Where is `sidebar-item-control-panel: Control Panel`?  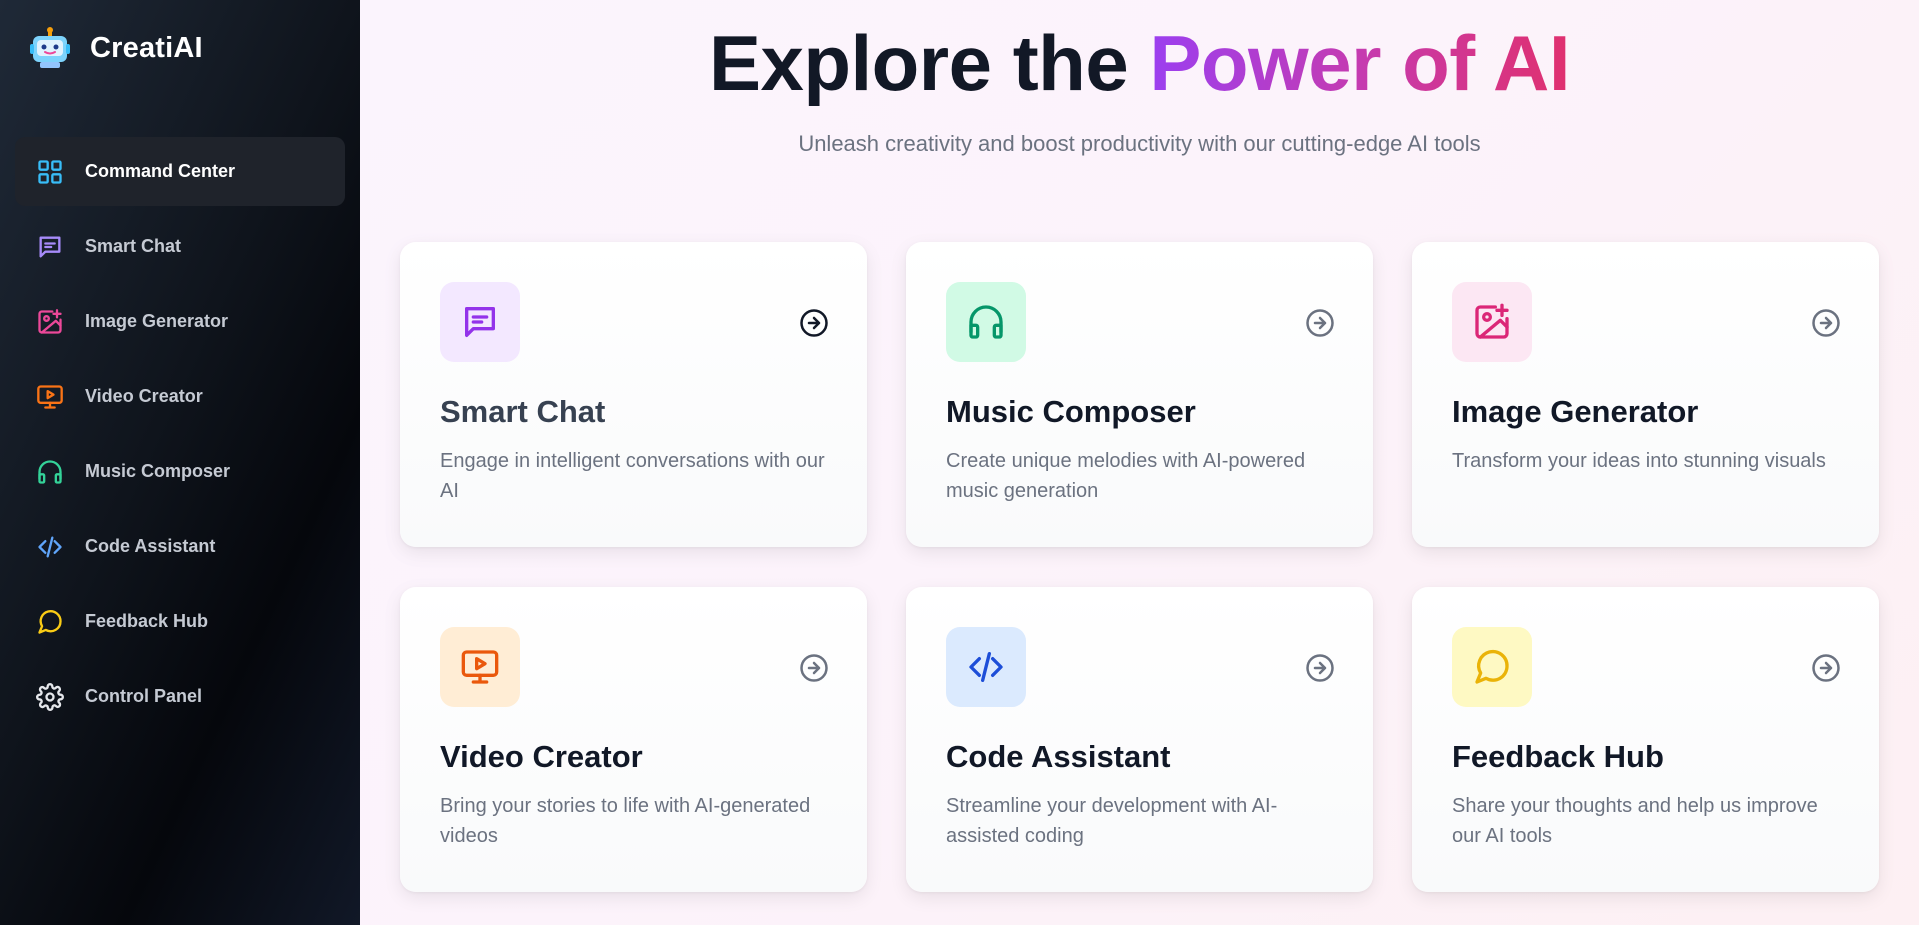
sidebar-item-control-panel: Control Panel is located at coordinates (180, 696).